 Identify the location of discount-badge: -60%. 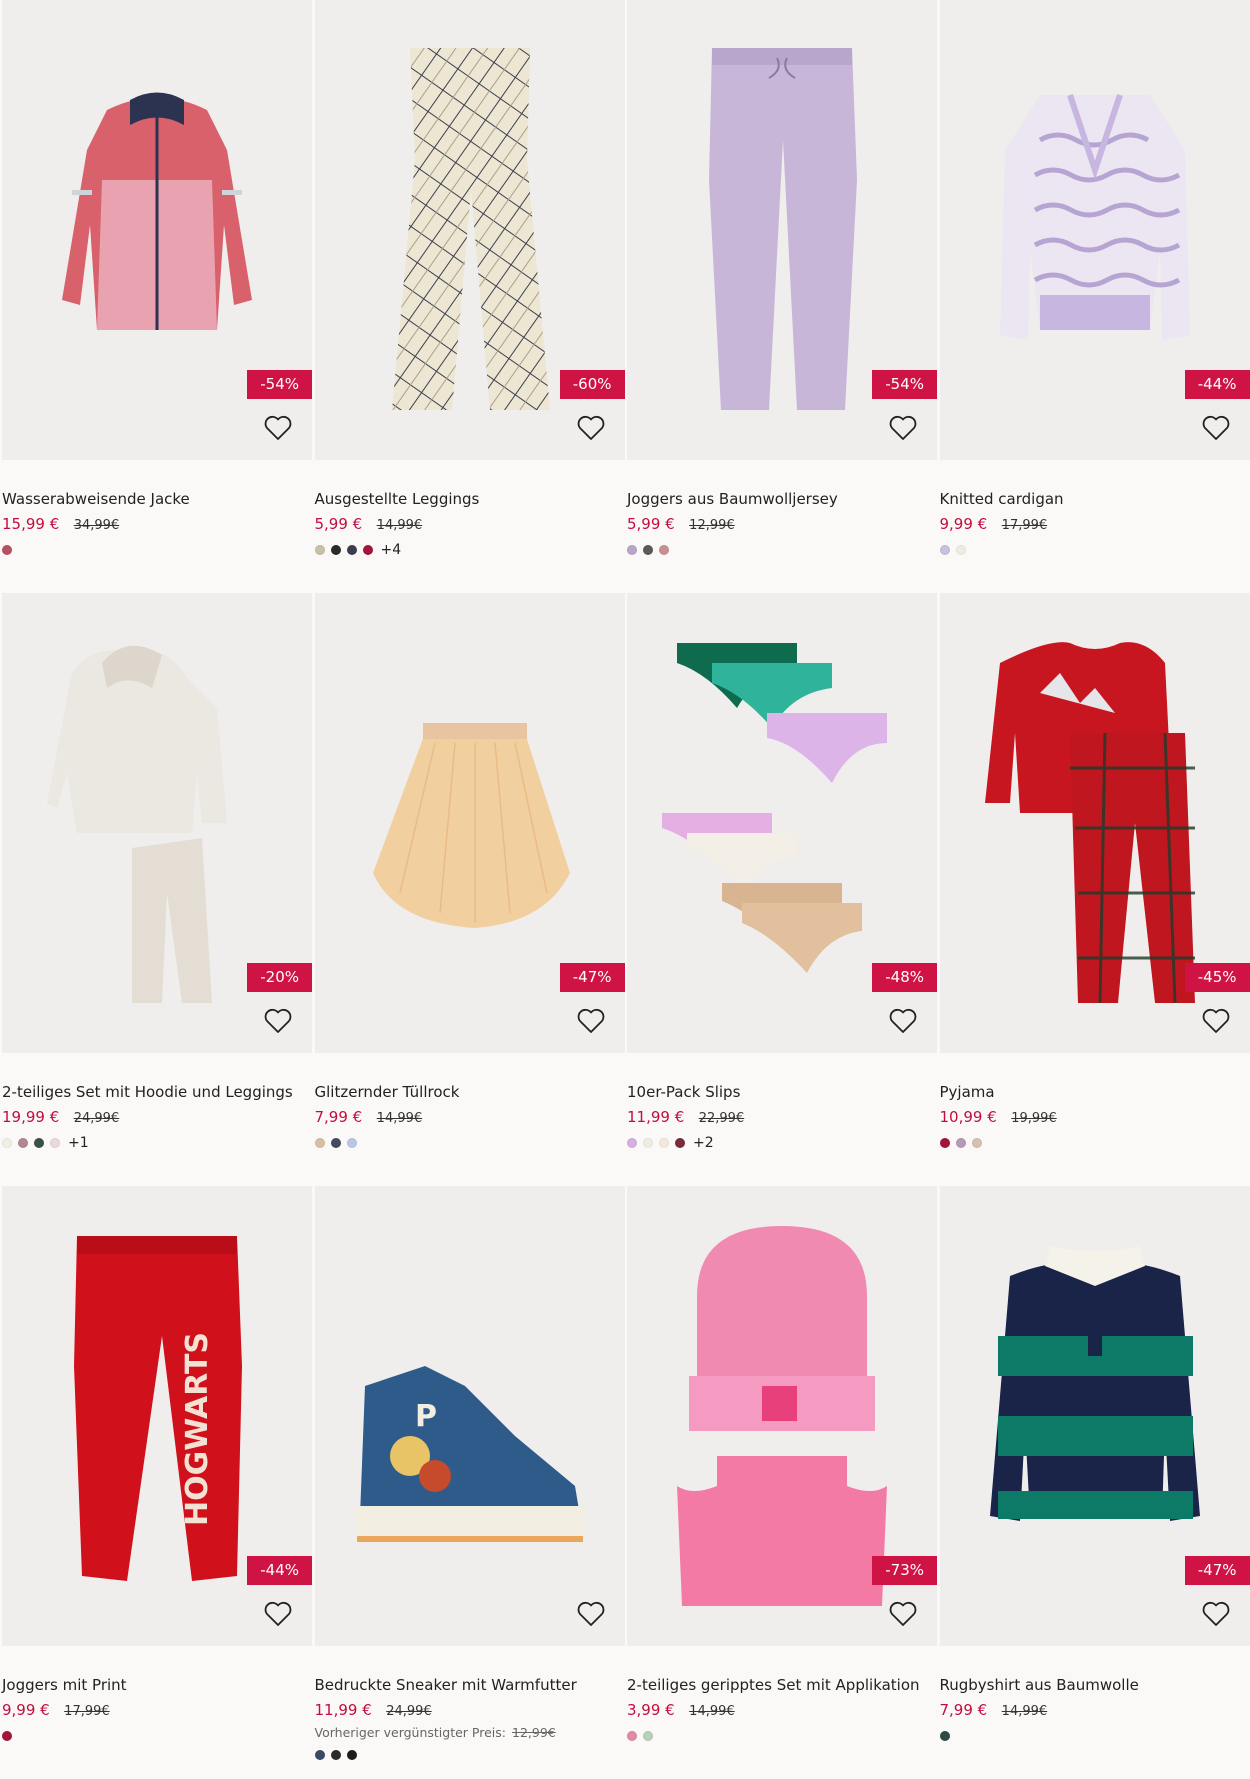
(592, 384).